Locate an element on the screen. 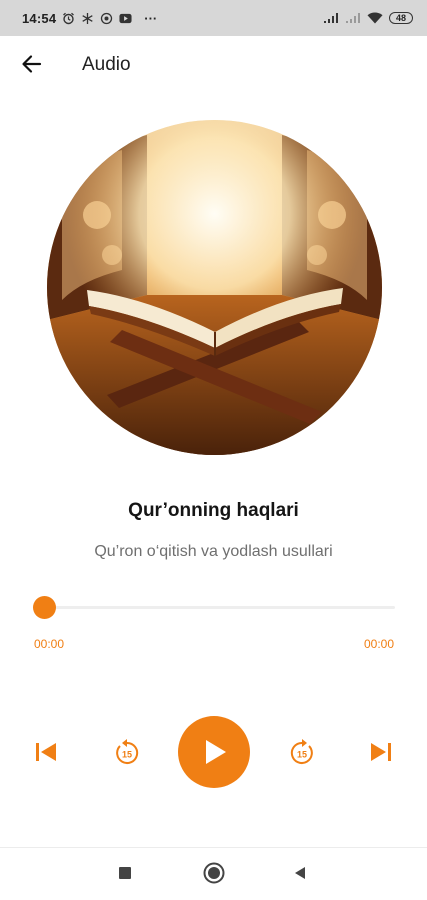  status-time: 14:54 is located at coordinates (39, 18).